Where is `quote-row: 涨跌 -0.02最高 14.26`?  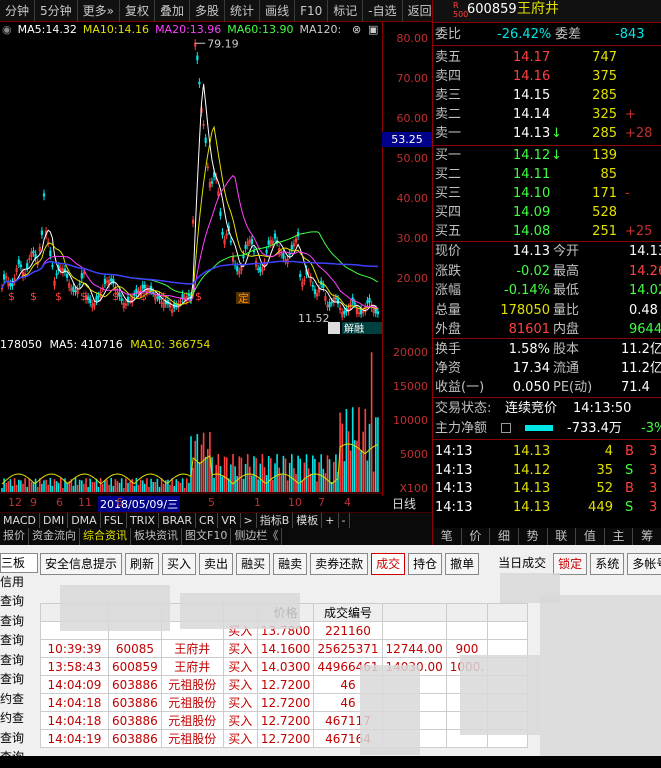
quote-row: 涨跌 -0.02最高 14.26 is located at coordinates (547, 271).